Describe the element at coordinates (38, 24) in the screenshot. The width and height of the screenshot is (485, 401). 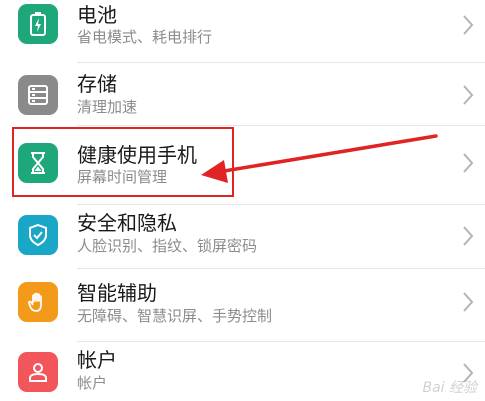
I see `battery-icon` at that location.